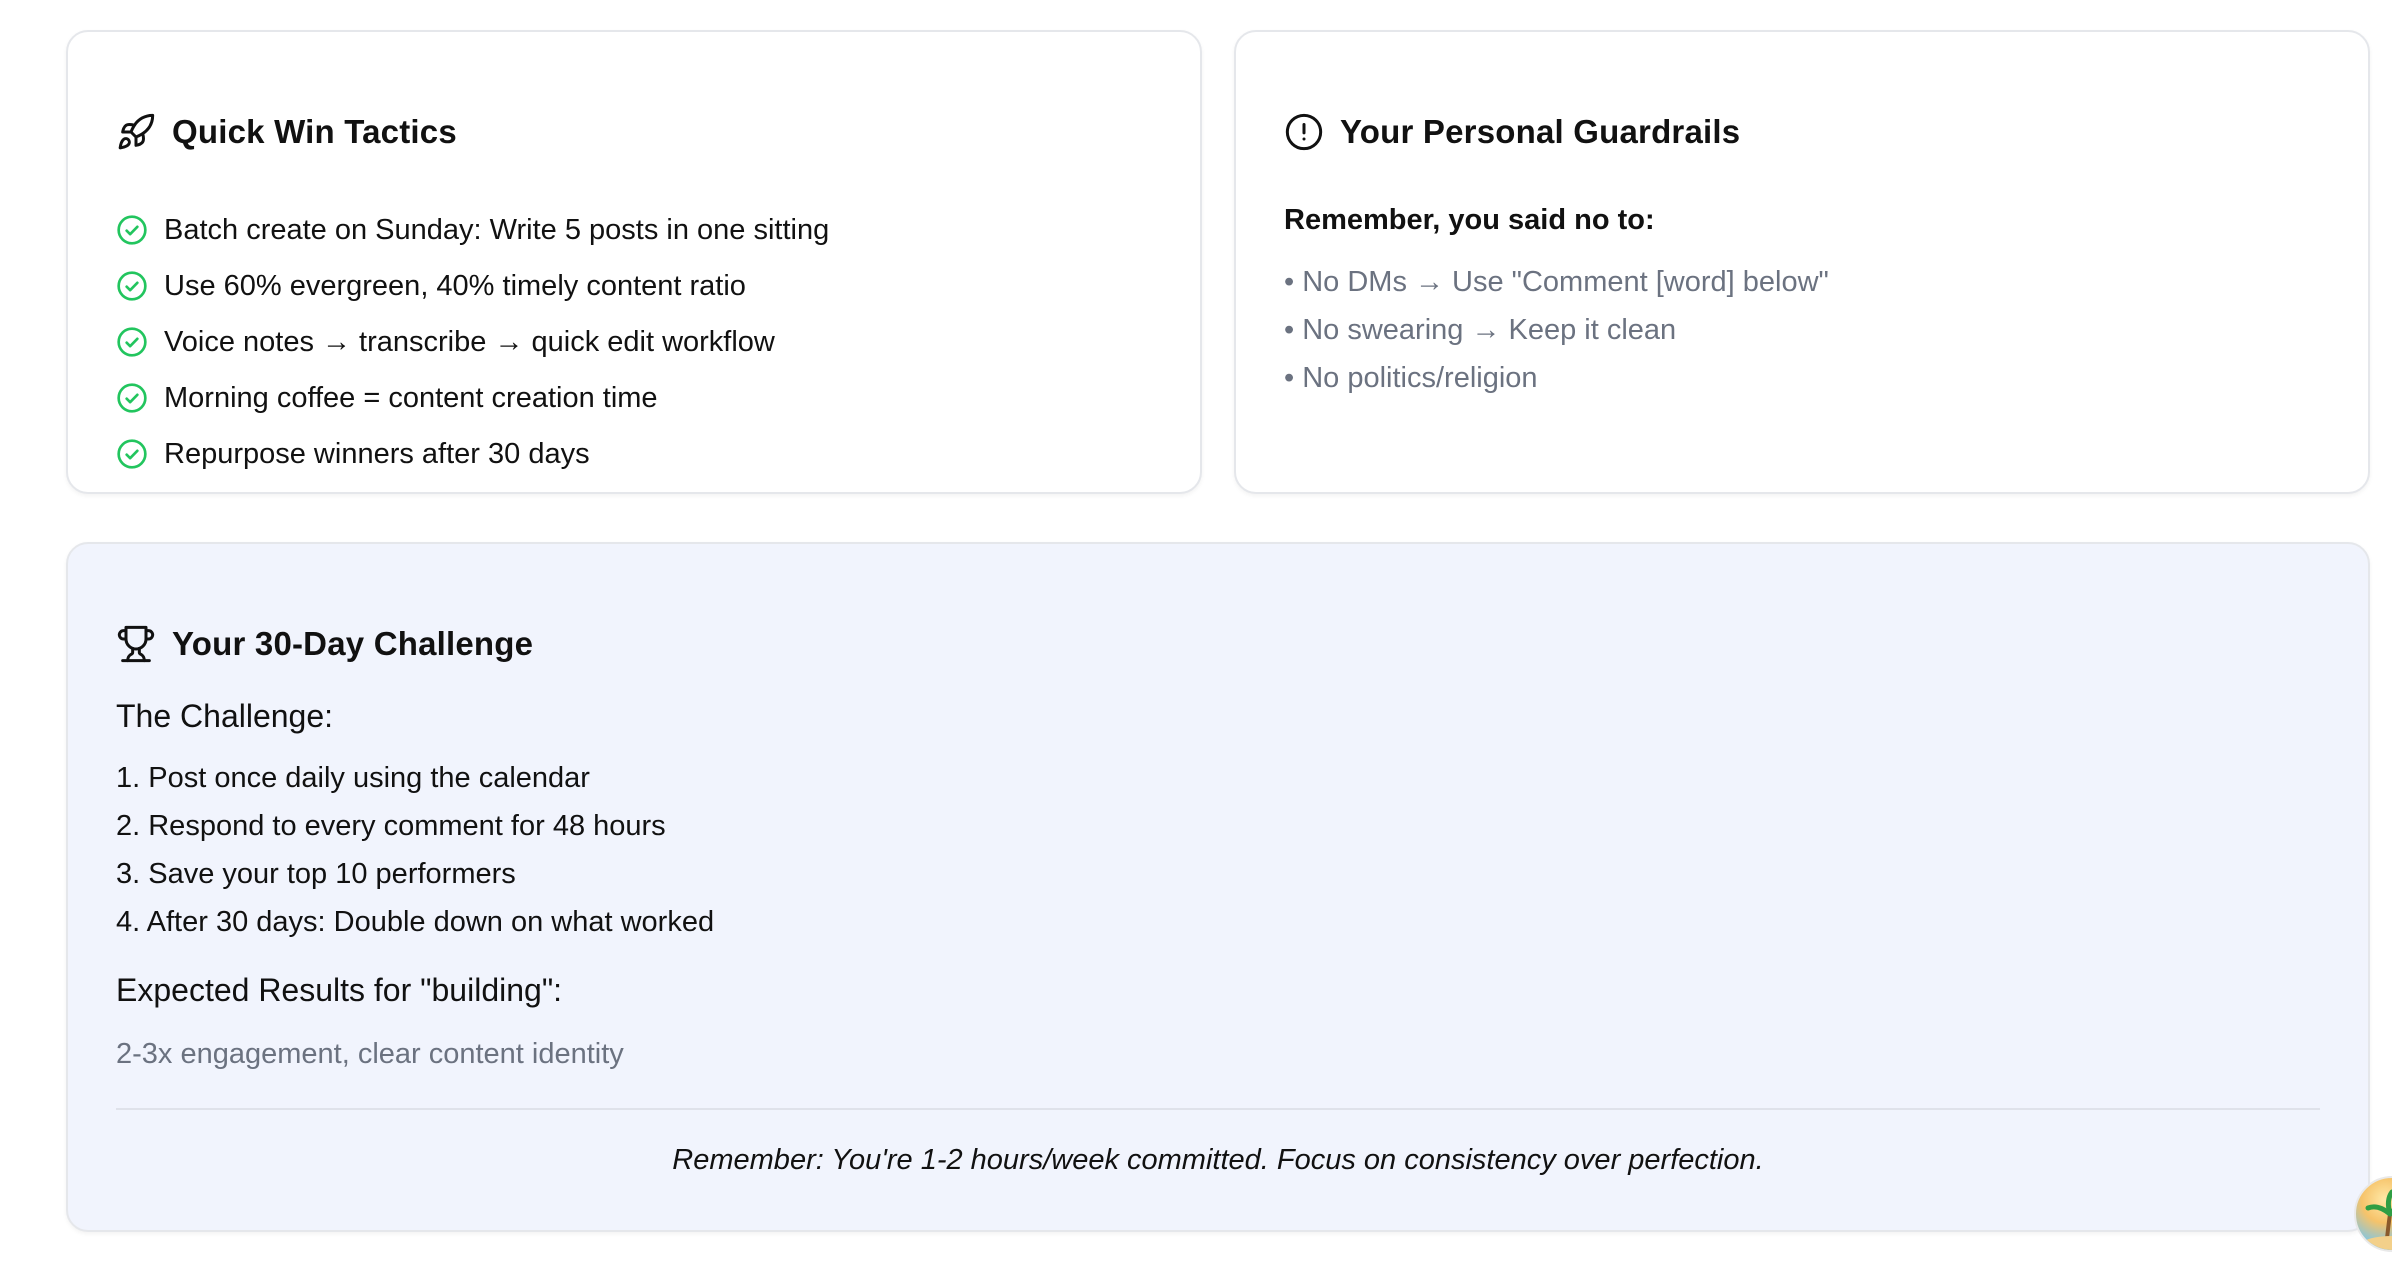  Describe the element at coordinates (391, 826) in the screenshot. I see `list-item: 2. Respond to every comment for 48 hours` at that location.